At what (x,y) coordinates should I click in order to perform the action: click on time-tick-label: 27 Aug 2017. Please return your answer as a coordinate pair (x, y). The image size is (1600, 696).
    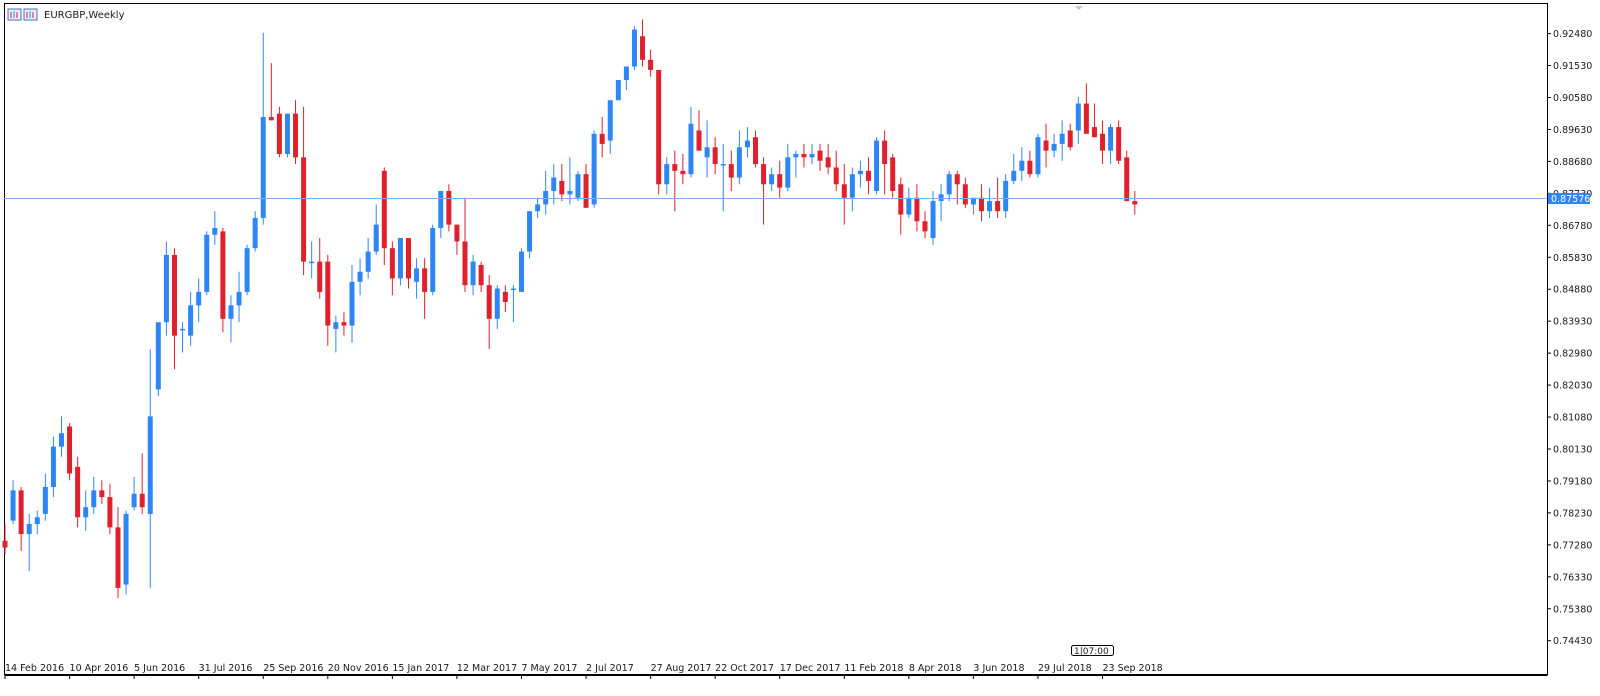
    Looking at the image, I should click on (681, 668).